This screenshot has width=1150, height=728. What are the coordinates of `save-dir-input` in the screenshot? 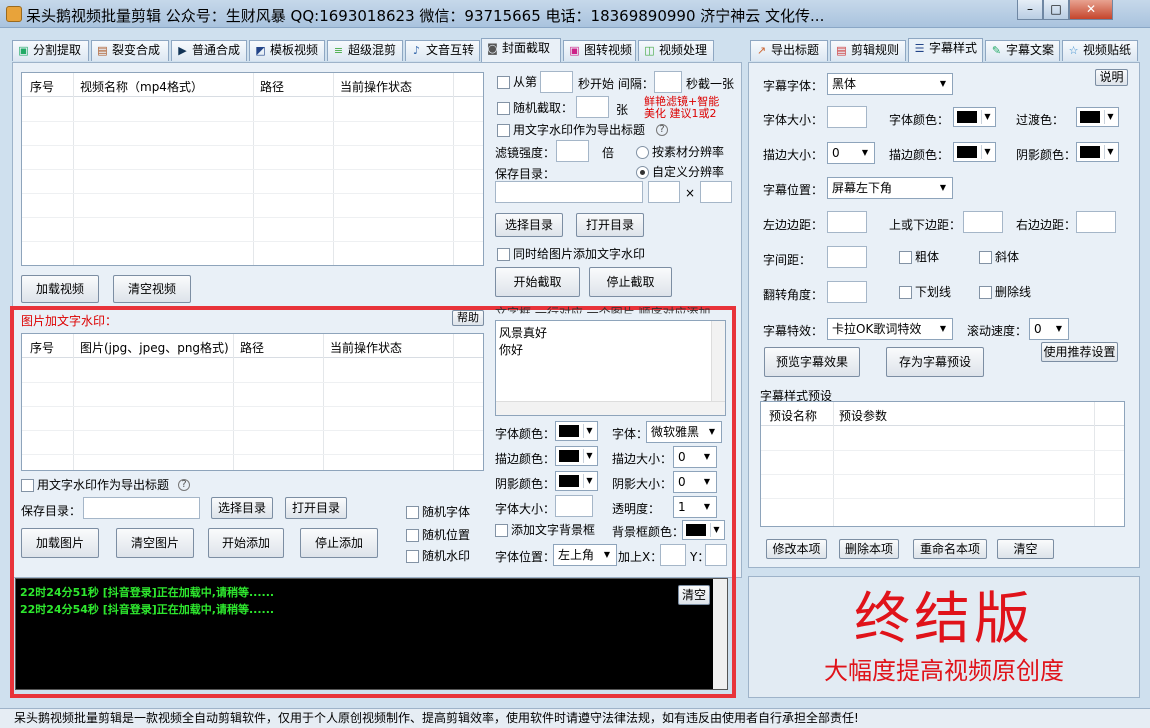 It's located at (569, 192).